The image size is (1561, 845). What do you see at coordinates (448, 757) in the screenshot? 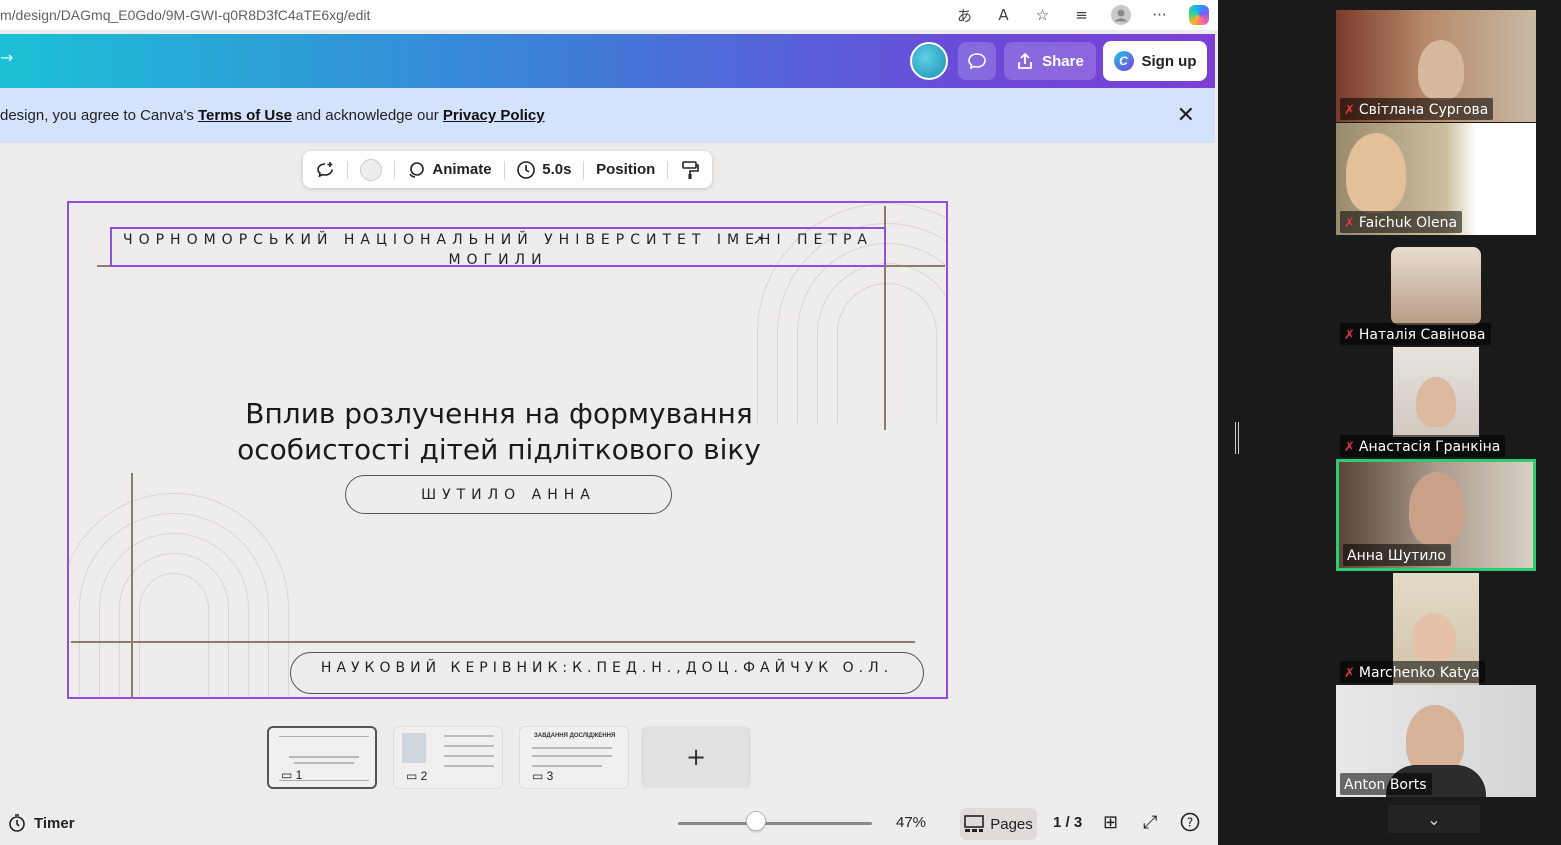
I see `page-thumbnail-2: ▭ 2` at bounding box center [448, 757].